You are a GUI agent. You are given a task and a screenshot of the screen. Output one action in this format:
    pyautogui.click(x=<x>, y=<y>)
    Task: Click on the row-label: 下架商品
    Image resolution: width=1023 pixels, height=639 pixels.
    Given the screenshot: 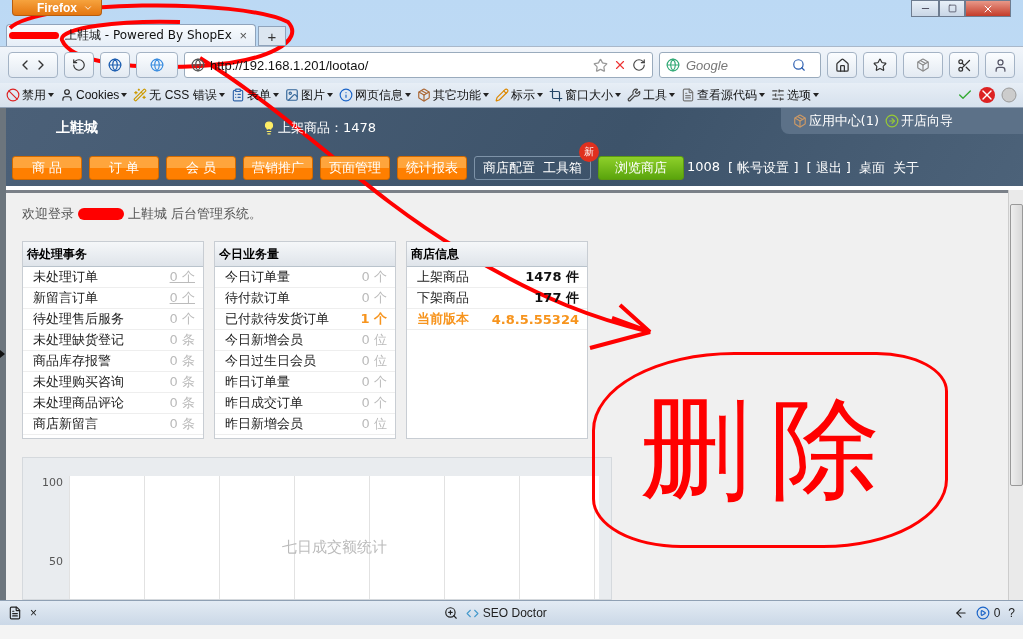 What is the action you would take?
    pyautogui.click(x=443, y=298)
    